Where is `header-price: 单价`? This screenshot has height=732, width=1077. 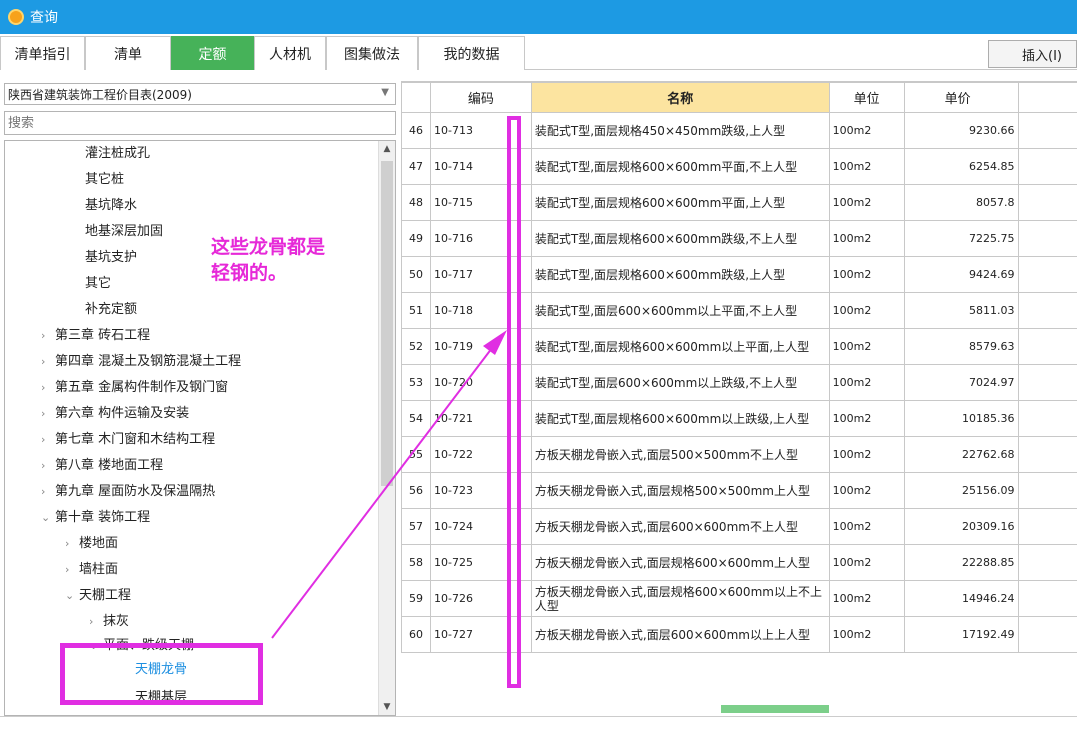
header-price: 单价 is located at coordinates (961, 97).